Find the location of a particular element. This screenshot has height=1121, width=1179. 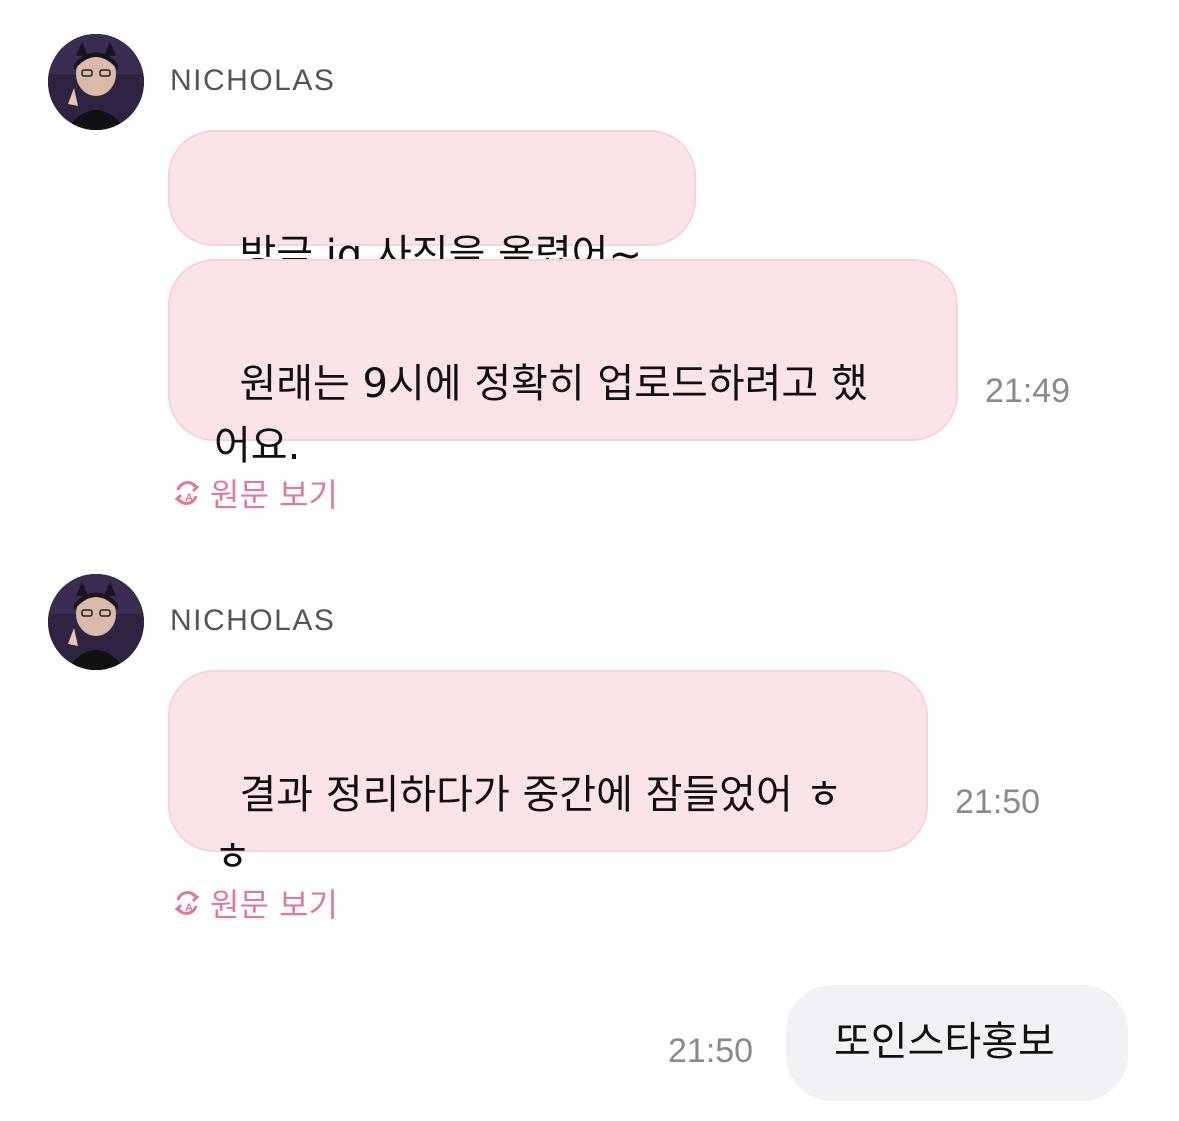

message-timestamp: 21:50 is located at coordinates (998, 802).